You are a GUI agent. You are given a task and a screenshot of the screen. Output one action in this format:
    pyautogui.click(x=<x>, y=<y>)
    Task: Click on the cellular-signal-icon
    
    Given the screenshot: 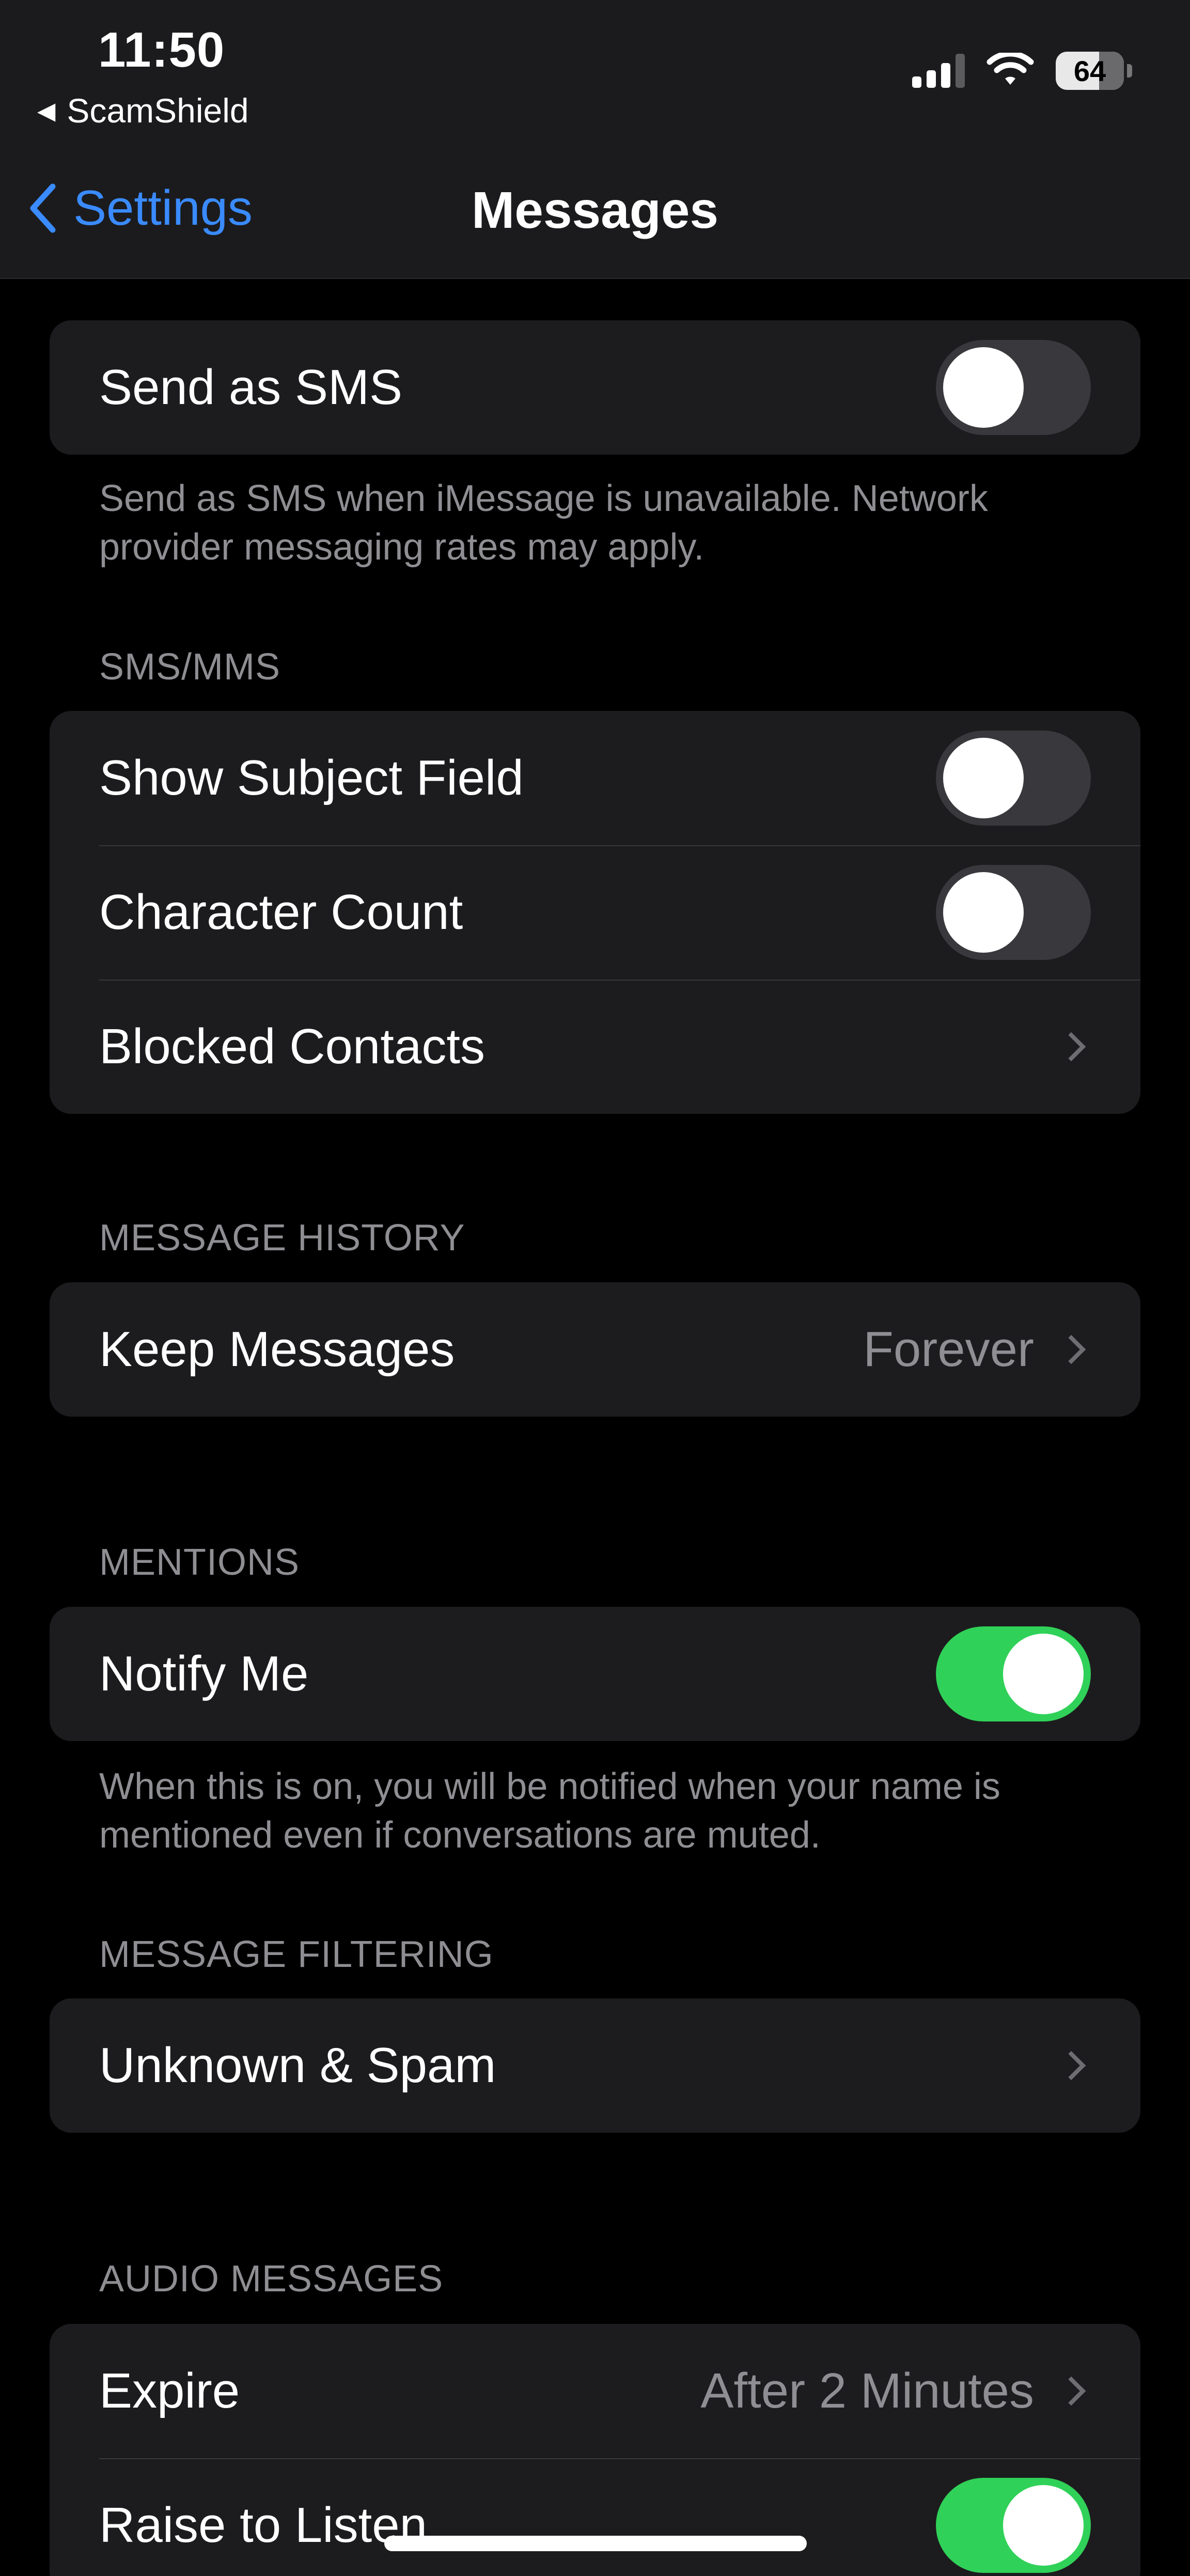 What is the action you would take?
    pyautogui.click(x=938, y=71)
    